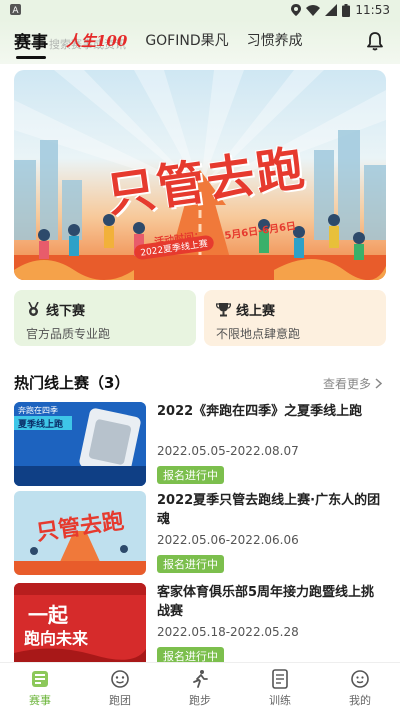  I want to click on event-title: 2022《奔跑在四季》之夏季线上跑, so click(260, 411).